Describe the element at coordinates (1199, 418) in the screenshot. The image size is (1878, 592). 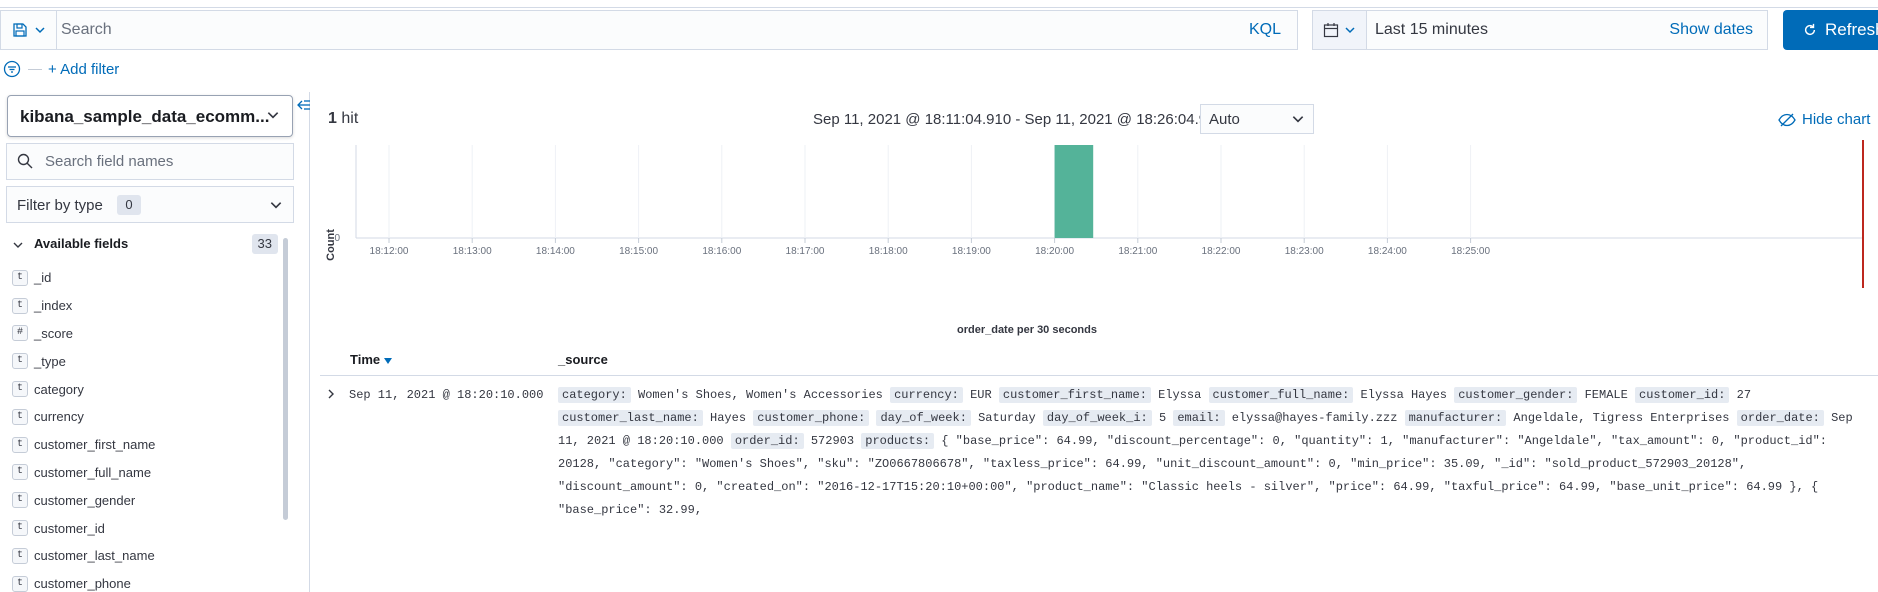
I see `source-field-key: email:` at that location.